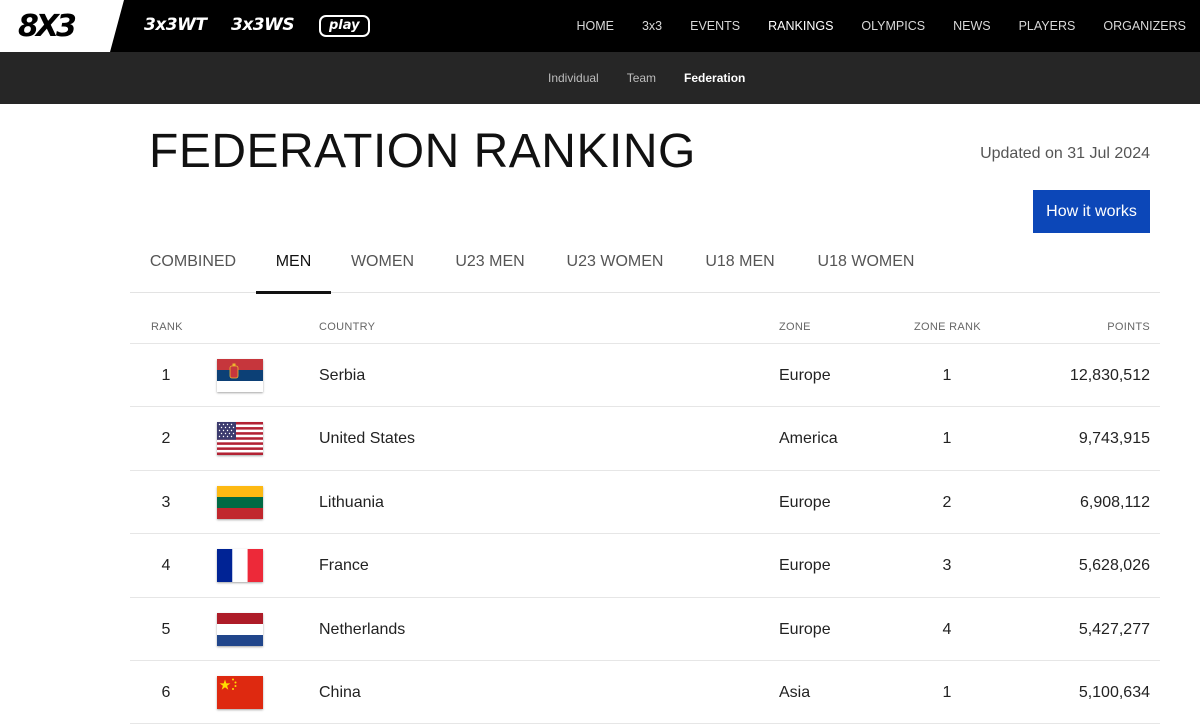 The height and width of the screenshot is (724, 1200). What do you see at coordinates (351, 502) in the screenshot?
I see `country-link: Lithuania` at bounding box center [351, 502].